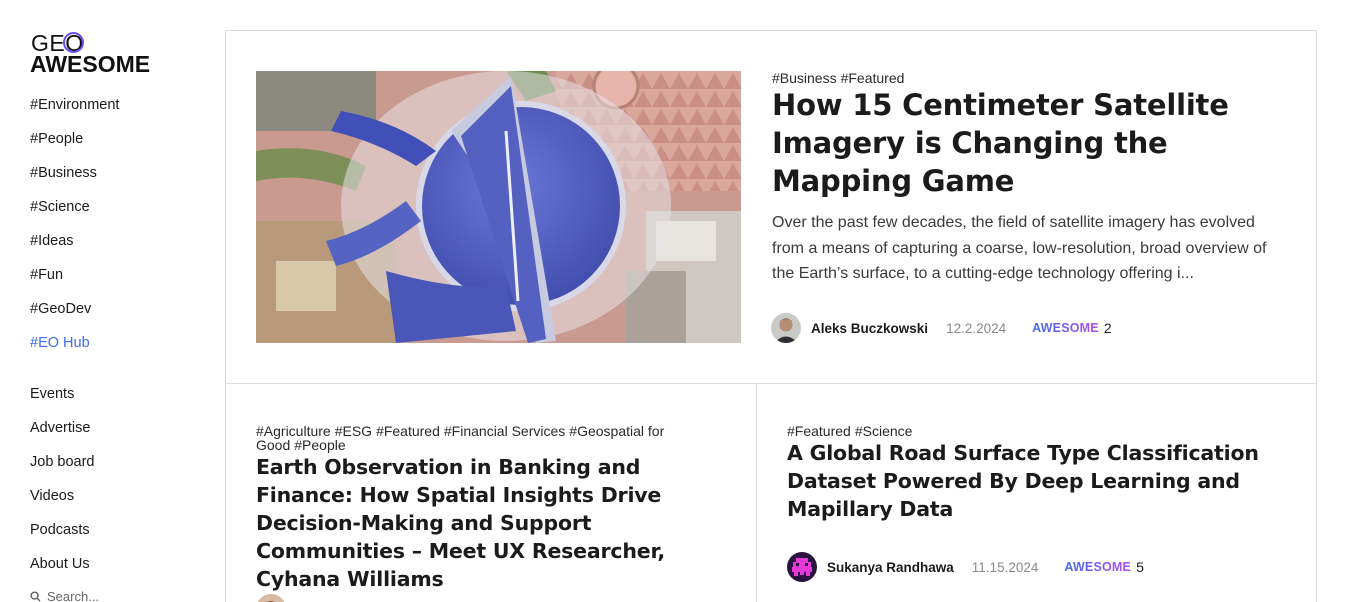 This screenshot has height=602, width=1366. What do you see at coordinates (890, 567) in the screenshot?
I see `author-name: Sukanya Randhawa` at bounding box center [890, 567].